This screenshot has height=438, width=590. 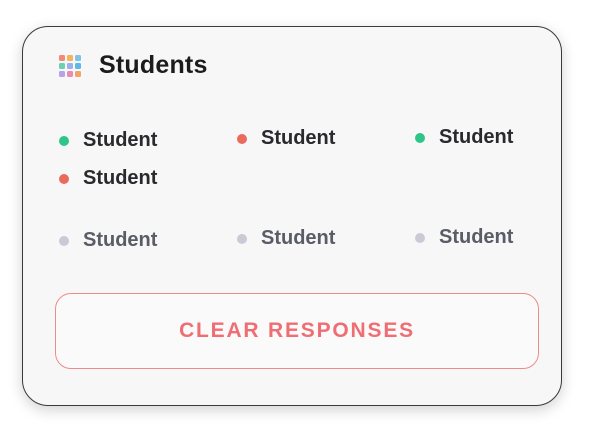 What do you see at coordinates (70, 65) in the screenshot?
I see `grid-icon` at bounding box center [70, 65].